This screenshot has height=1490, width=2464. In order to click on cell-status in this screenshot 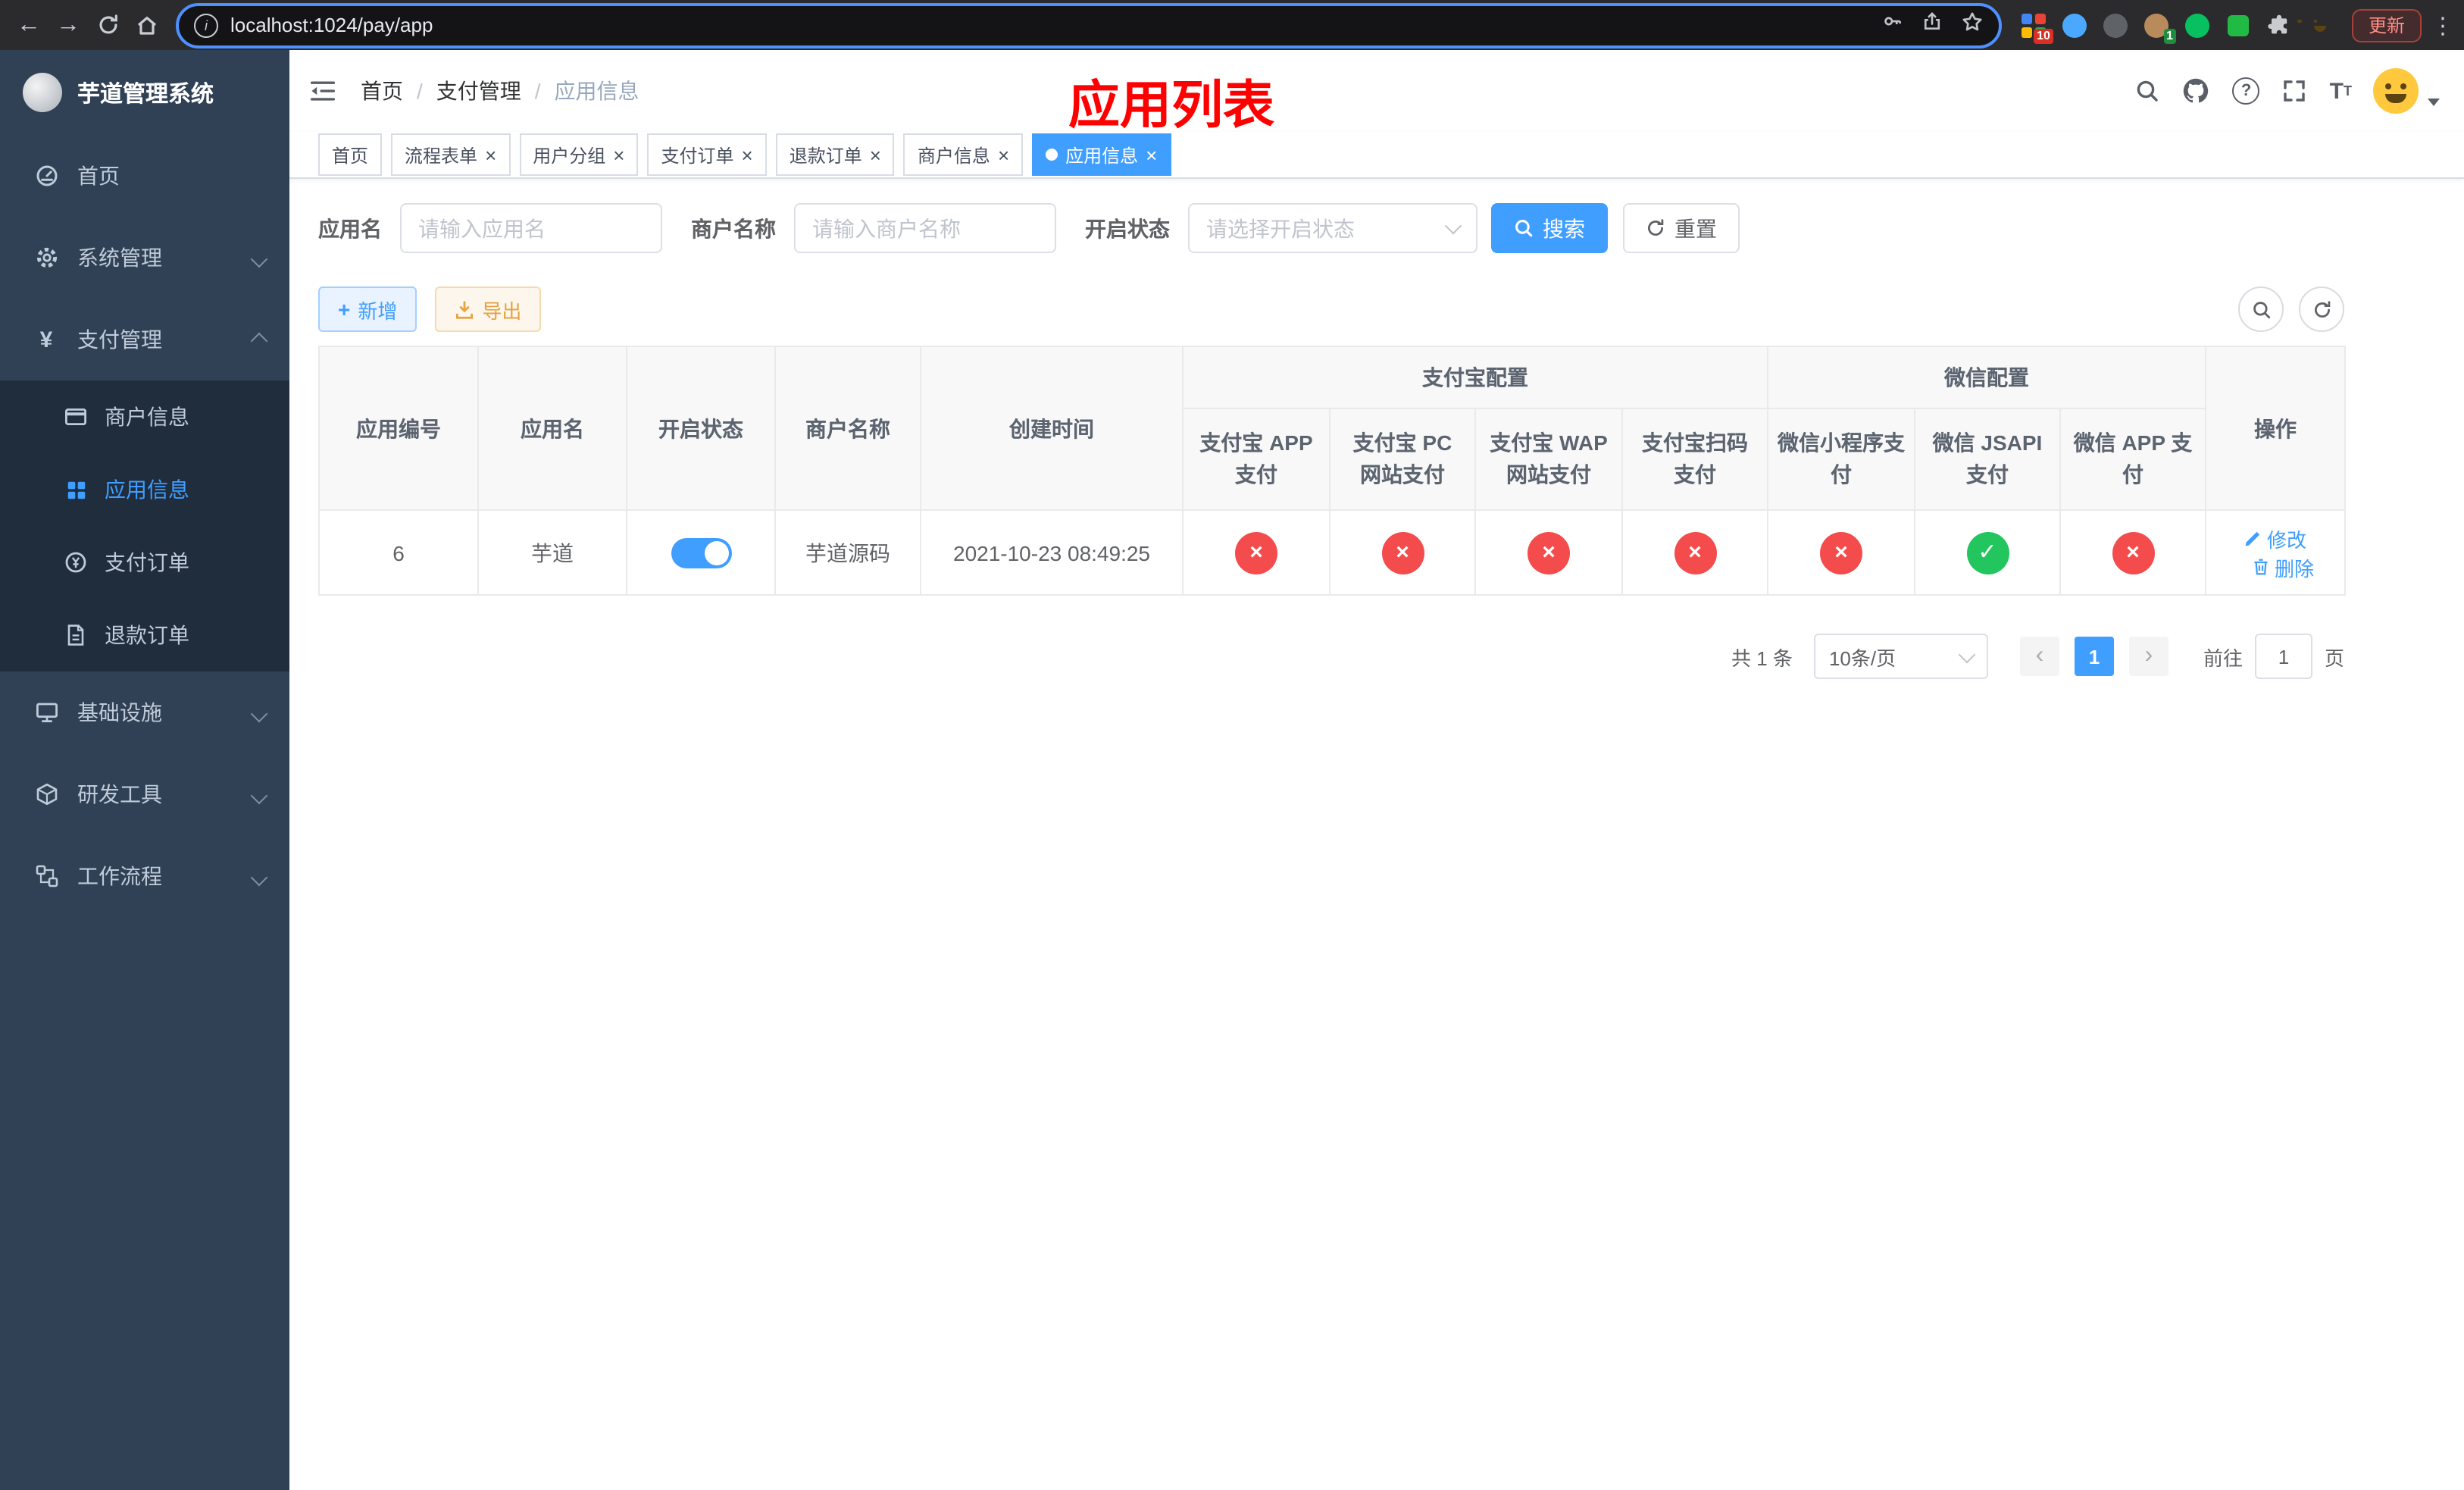, I will do `click(701, 553)`.